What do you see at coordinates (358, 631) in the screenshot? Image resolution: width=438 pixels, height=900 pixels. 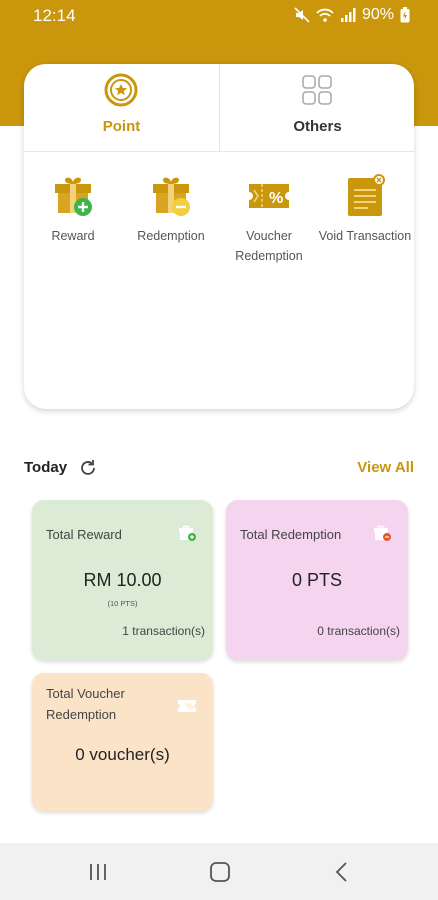 I see `total-redemption-count: 0 transaction(s)` at bounding box center [358, 631].